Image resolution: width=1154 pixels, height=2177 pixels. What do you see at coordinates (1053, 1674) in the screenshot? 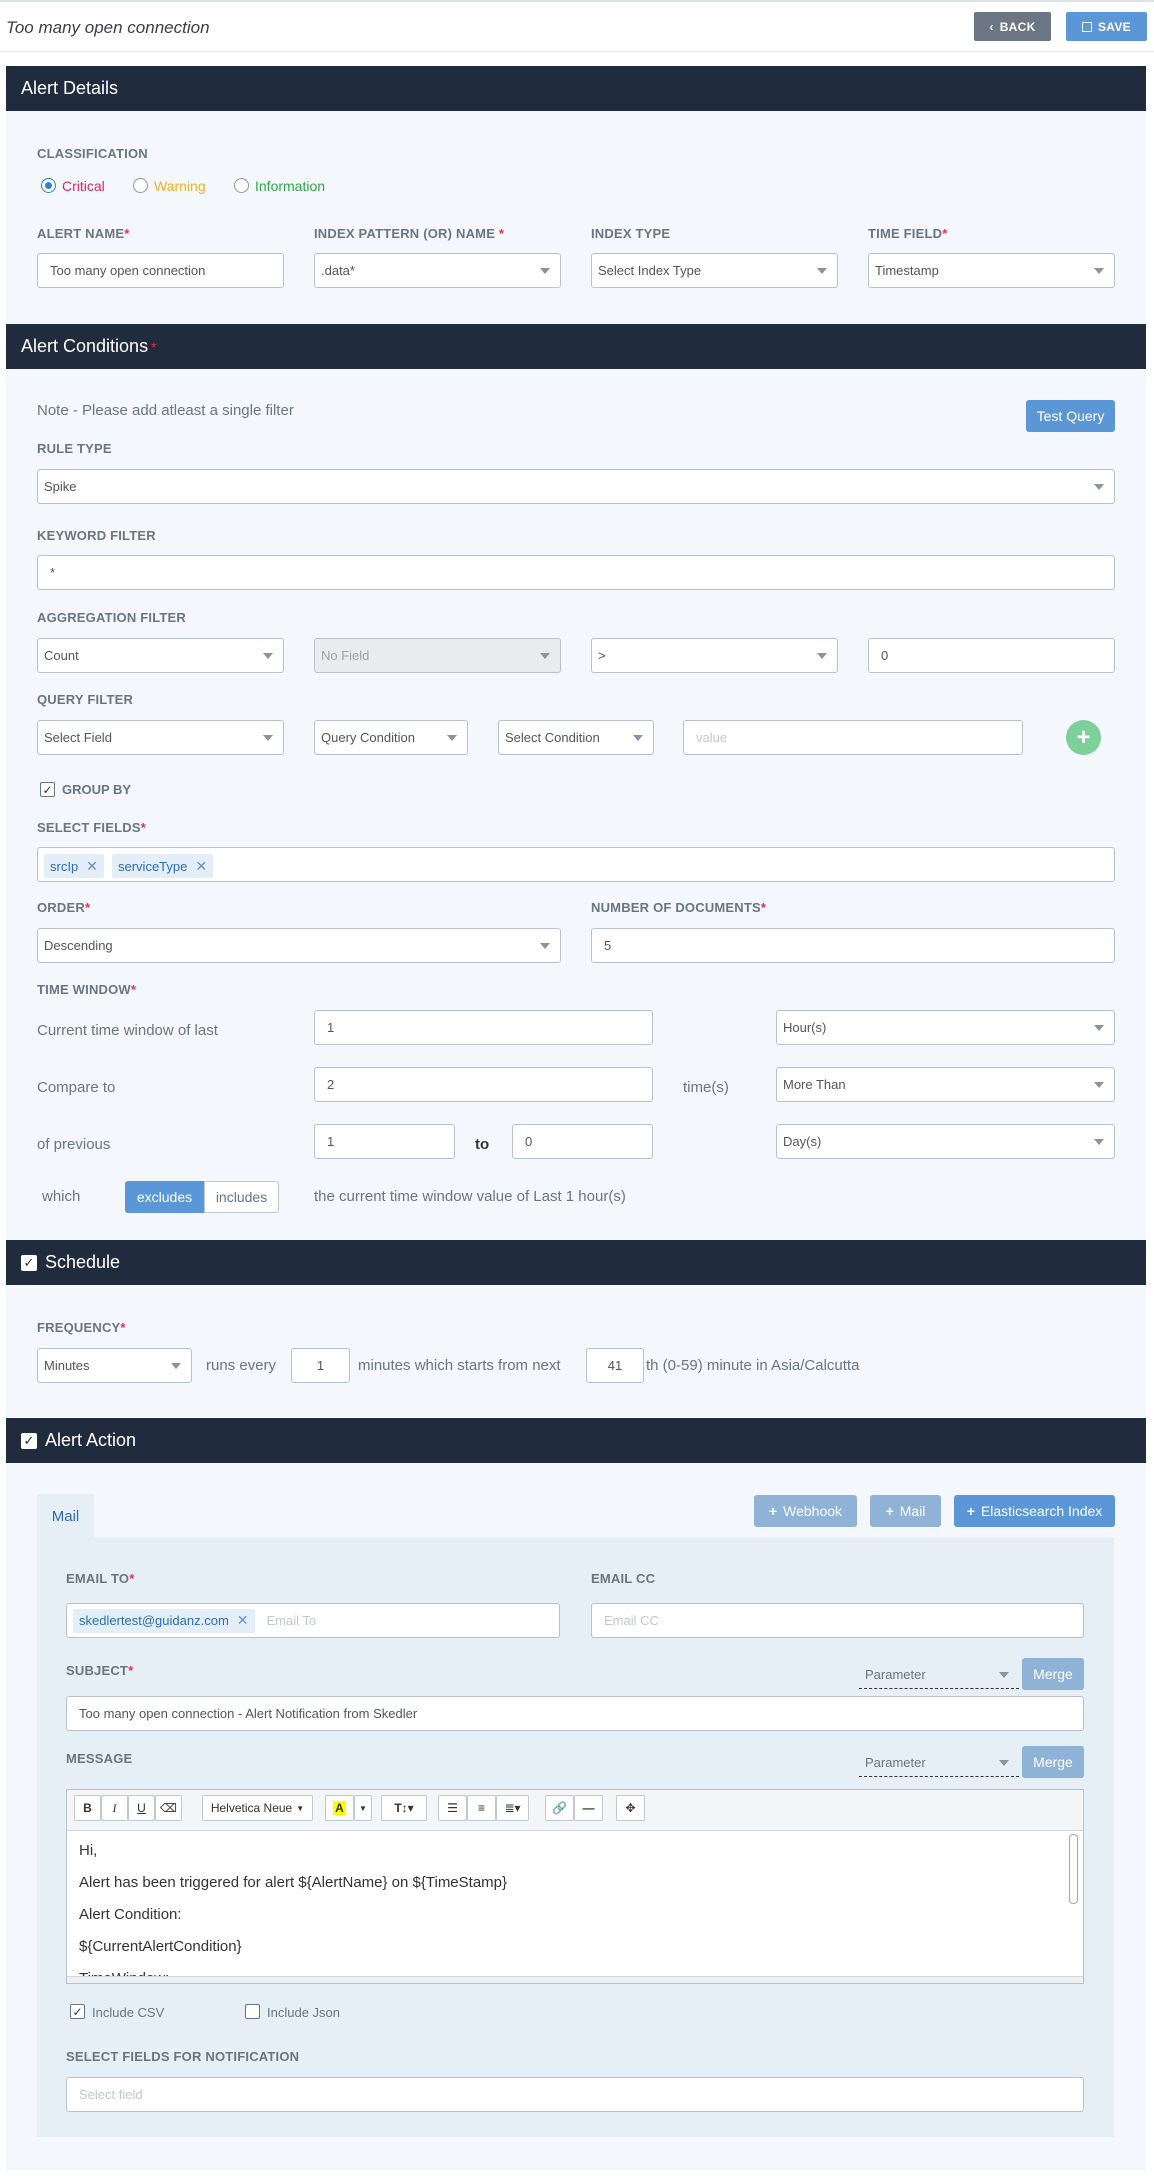
I see `subject-merge-button: Merge` at bounding box center [1053, 1674].